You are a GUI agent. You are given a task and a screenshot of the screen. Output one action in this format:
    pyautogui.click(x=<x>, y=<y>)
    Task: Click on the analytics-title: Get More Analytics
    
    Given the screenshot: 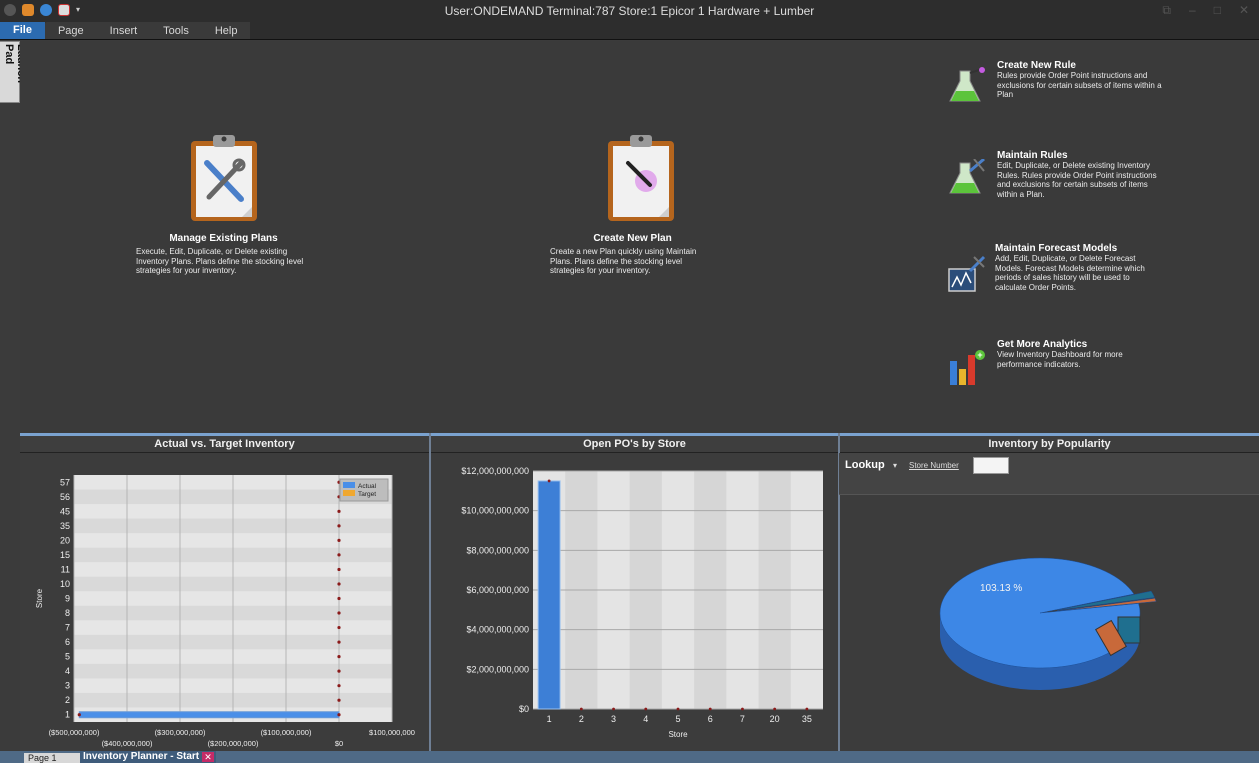 What is the action you would take?
    pyautogui.click(x=1077, y=344)
    